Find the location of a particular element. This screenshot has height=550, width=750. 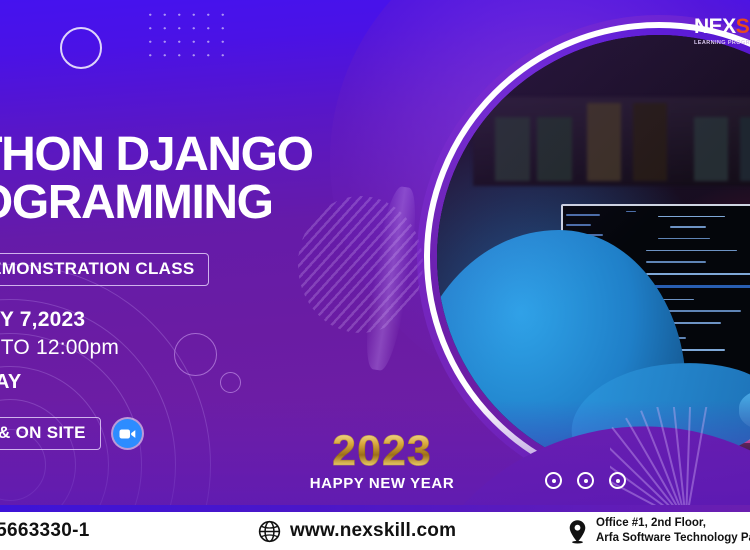

slide-dots is located at coordinates (585, 480).